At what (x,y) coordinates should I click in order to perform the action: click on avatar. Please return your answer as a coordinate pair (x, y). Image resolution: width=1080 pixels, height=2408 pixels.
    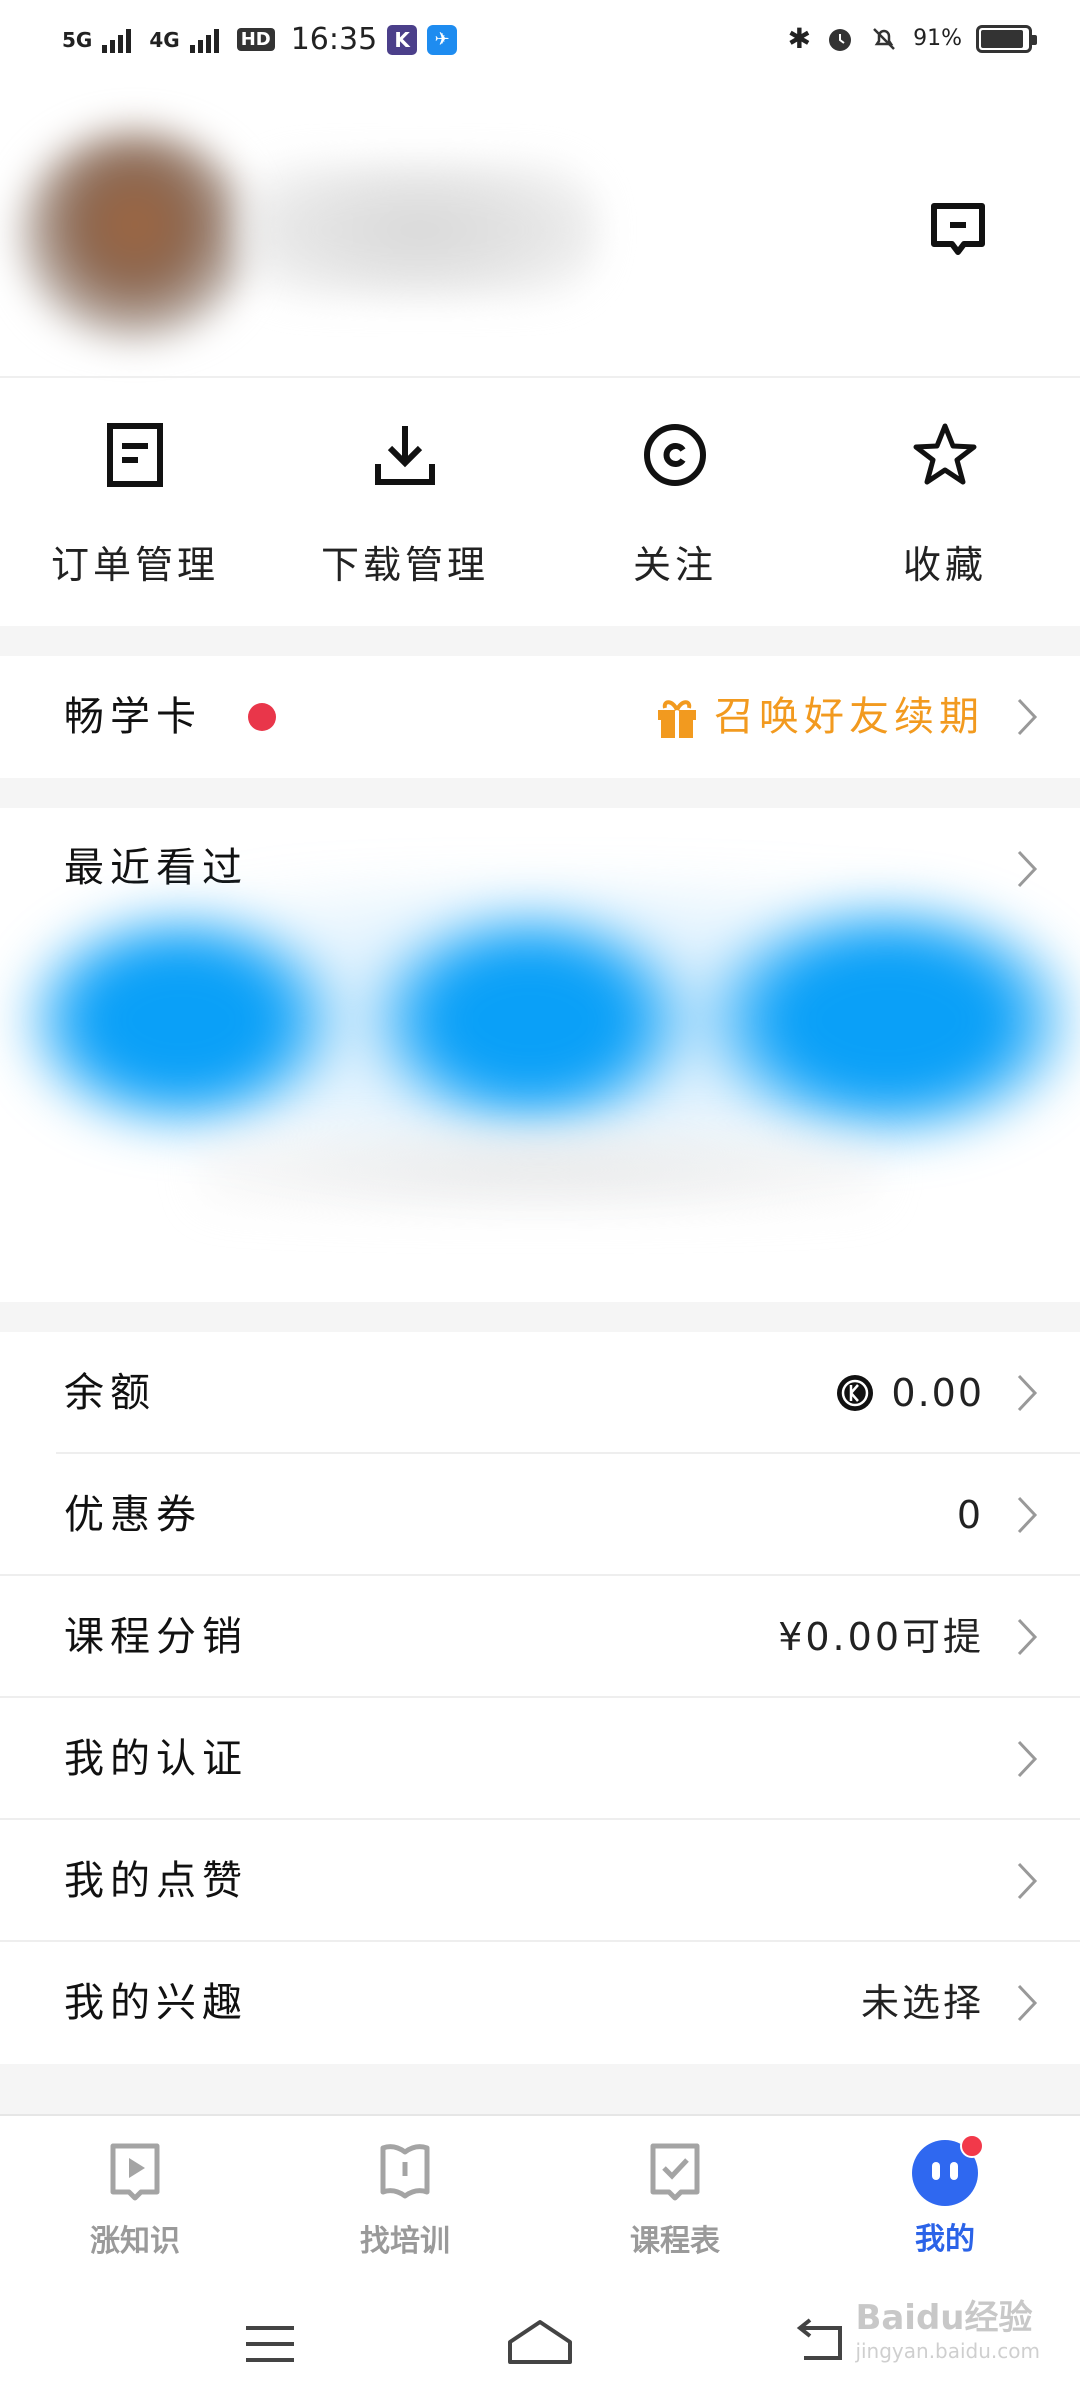
    Looking at the image, I should click on (135, 235).